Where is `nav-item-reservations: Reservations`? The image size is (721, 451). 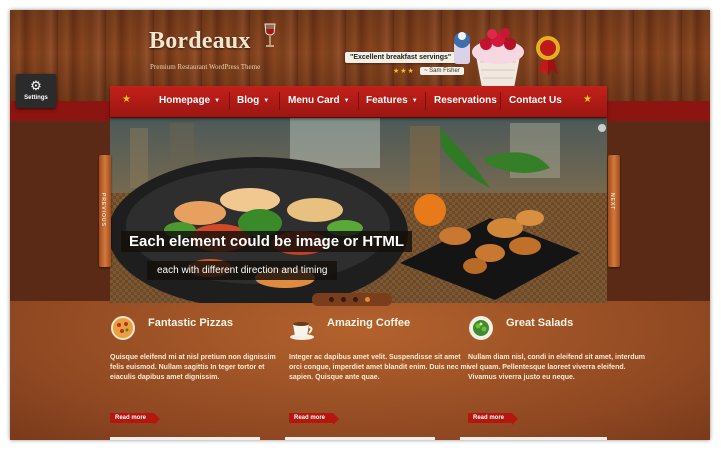 nav-item-reservations: Reservations is located at coordinates (465, 100).